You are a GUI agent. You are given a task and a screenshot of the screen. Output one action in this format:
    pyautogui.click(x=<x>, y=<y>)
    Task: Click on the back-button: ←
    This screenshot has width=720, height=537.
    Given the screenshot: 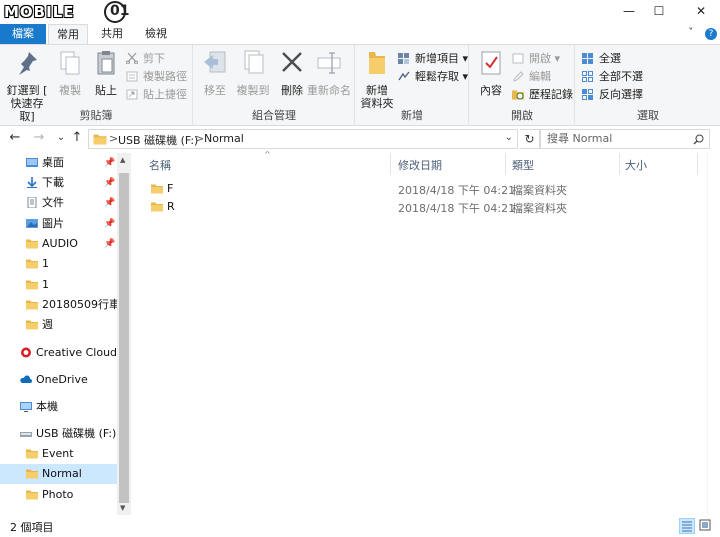 What is the action you would take?
    pyautogui.click(x=15, y=137)
    